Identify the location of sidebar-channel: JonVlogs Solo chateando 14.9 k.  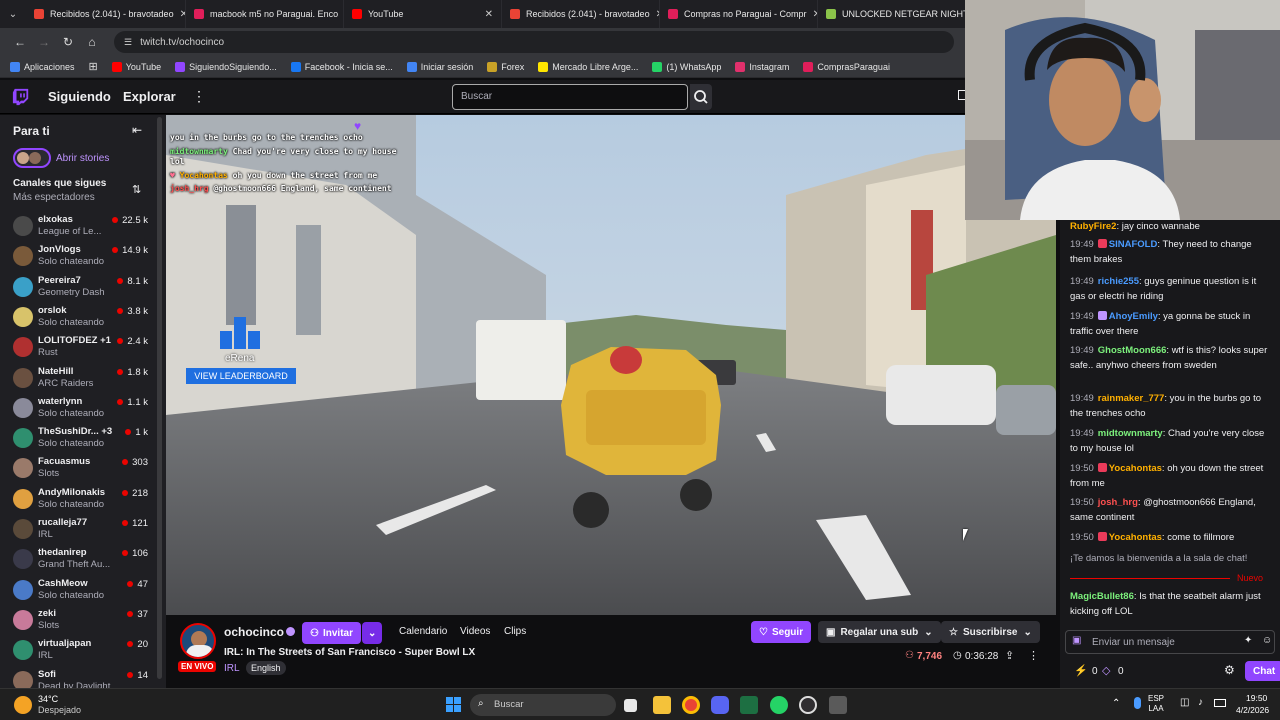
(78, 258).